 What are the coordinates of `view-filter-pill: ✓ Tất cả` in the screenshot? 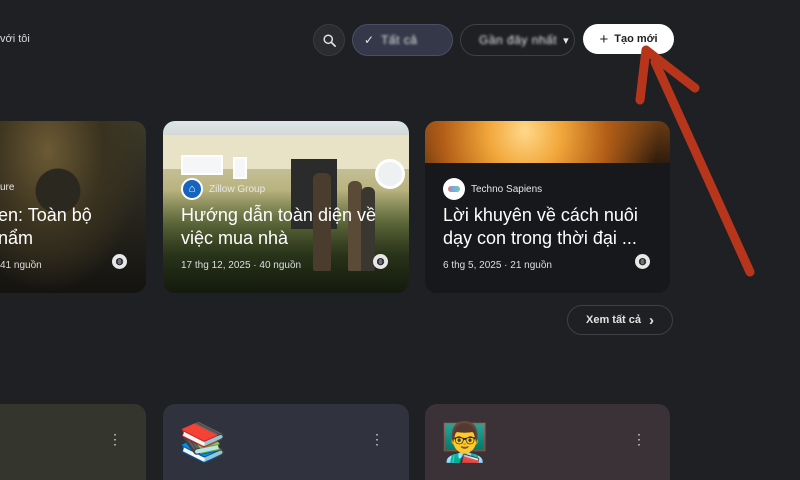 It's located at (402, 40).